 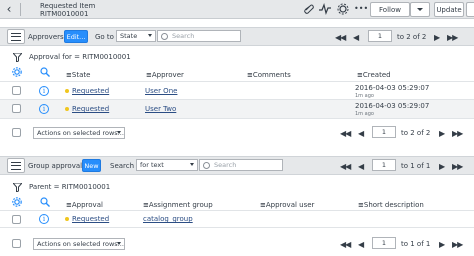 I want to click on group-search-input: Search, so click(x=241, y=165).